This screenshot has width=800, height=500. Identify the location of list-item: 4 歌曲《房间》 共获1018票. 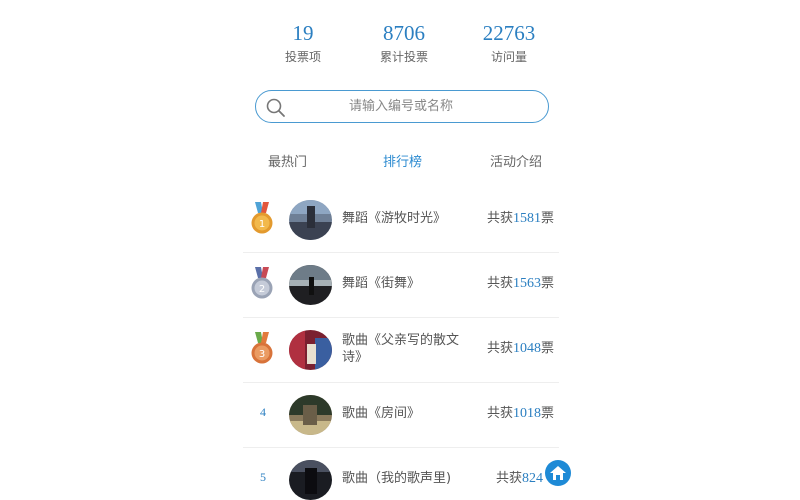
(401, 415).